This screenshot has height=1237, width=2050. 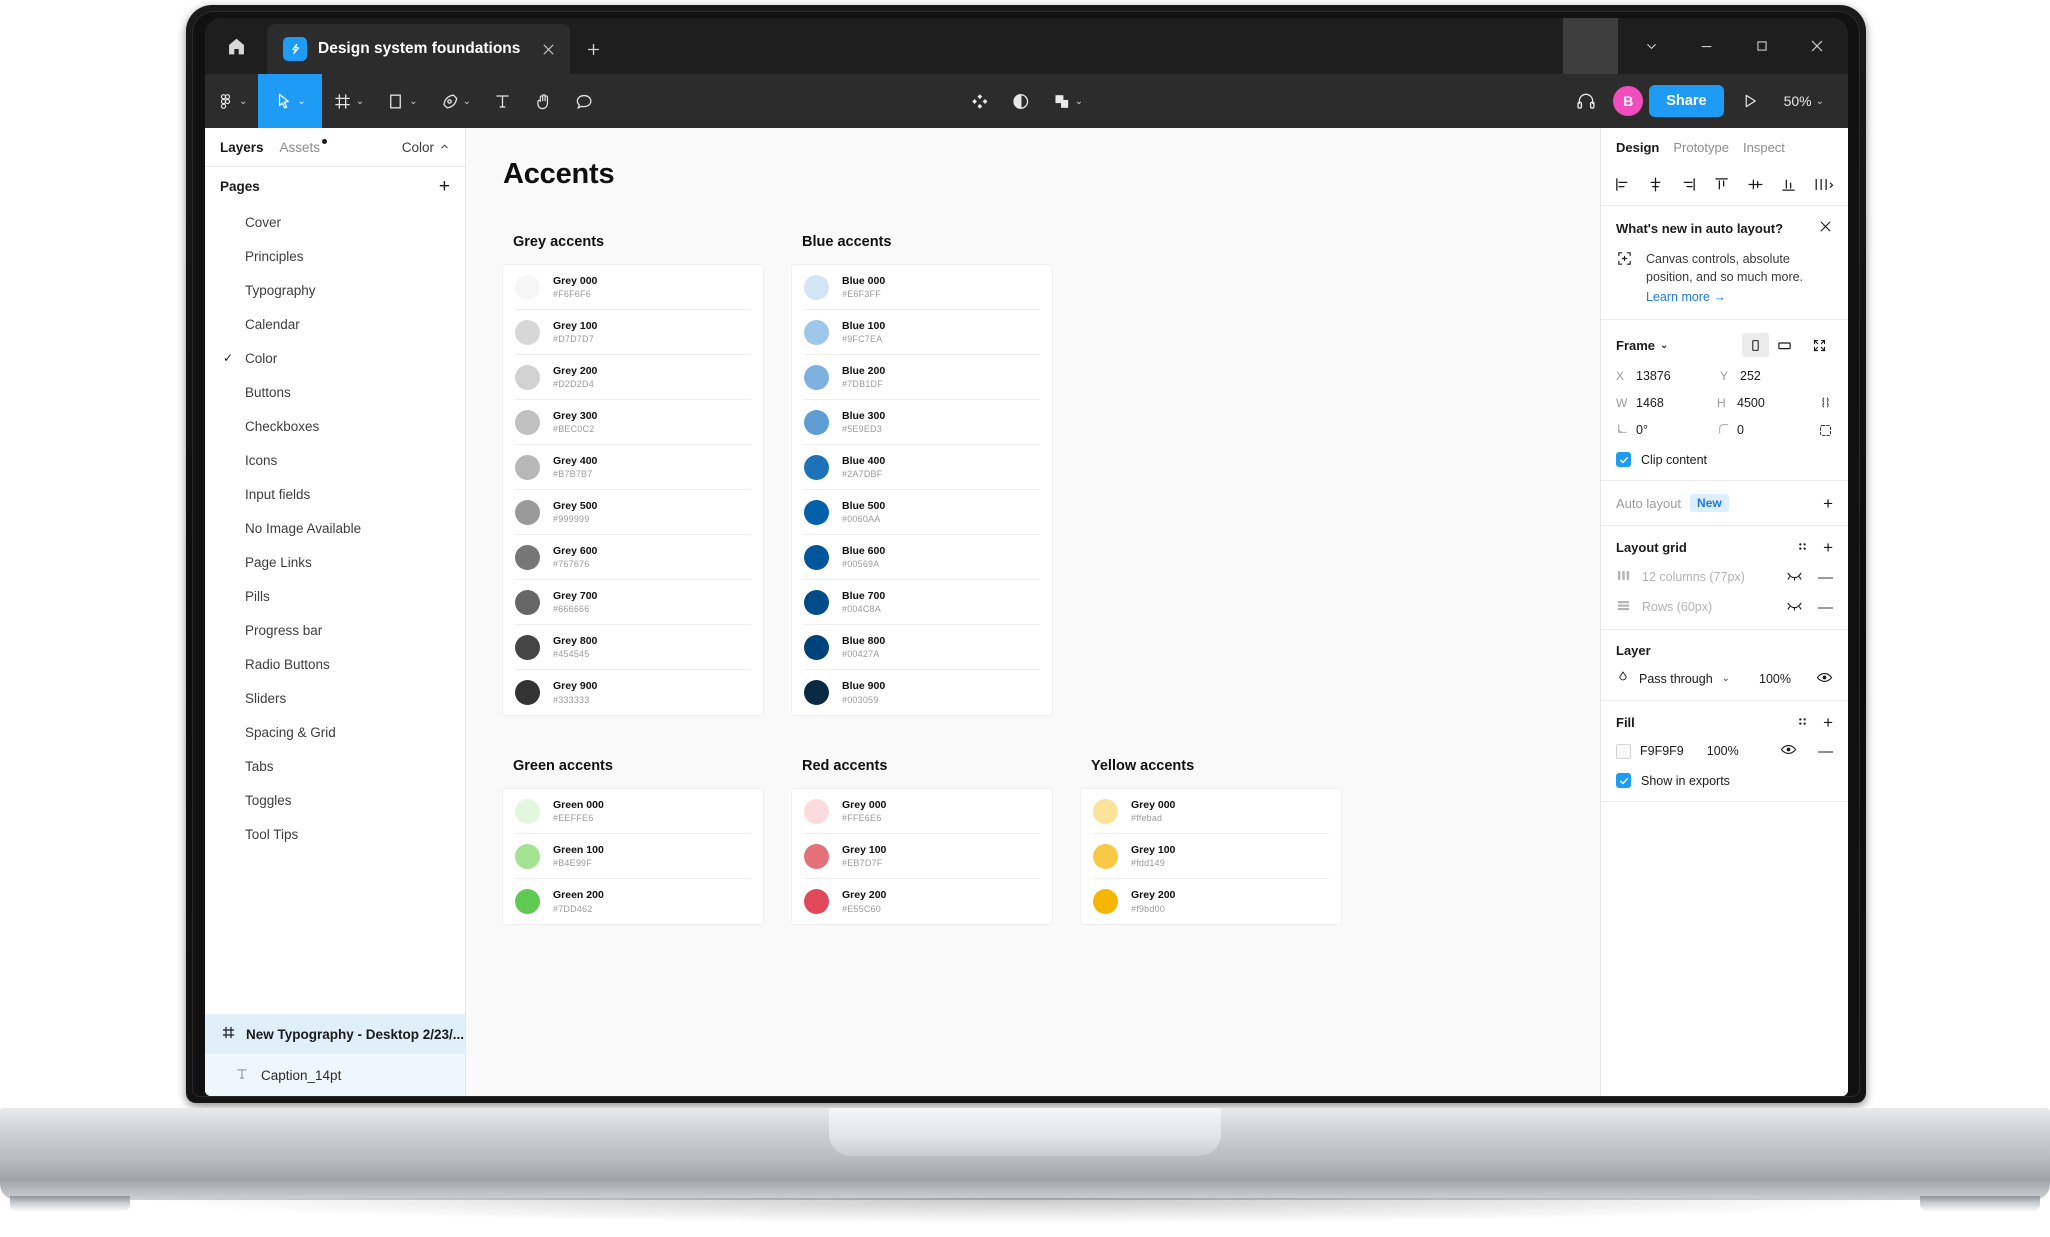 What do you see at coordinates (1651, 46) in the screenshot?
I see `window-chevron-down-icon` at bounding box center [1651, 46].